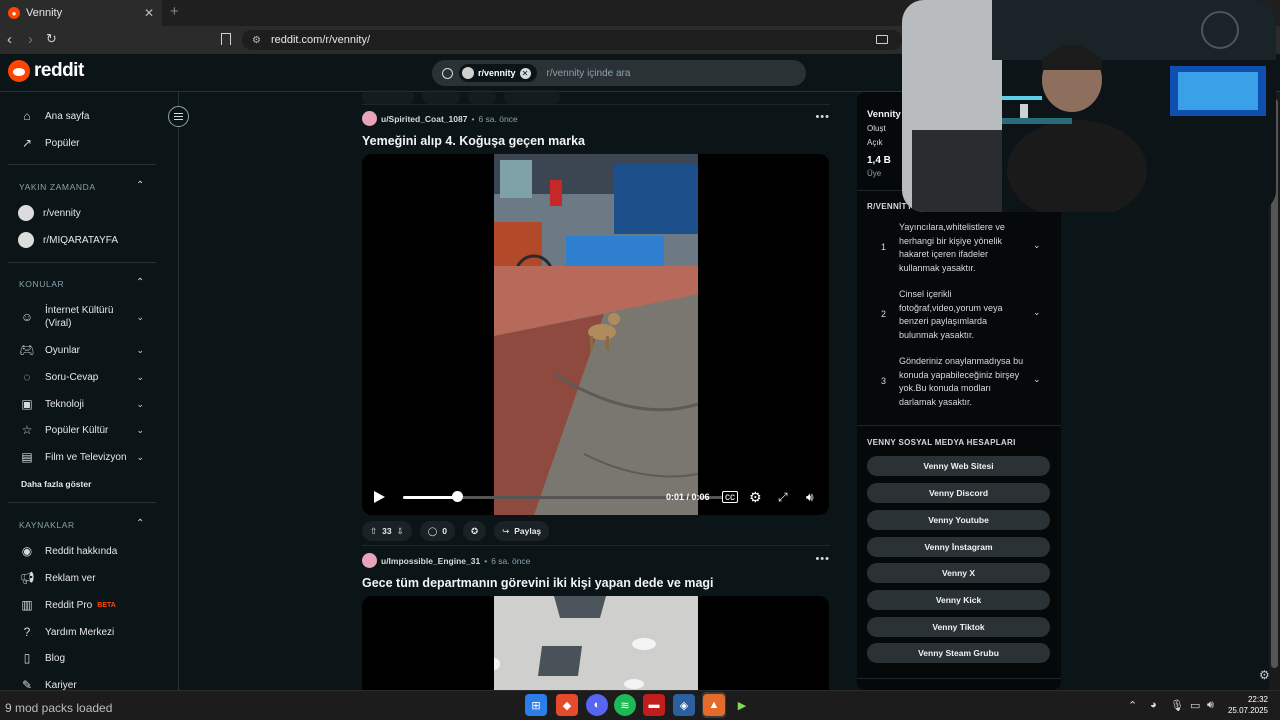 The width and height of the screenshot is (1280, 720). What do you see at coordinates (567, 705) in the screenshot?
I see `brave-icon: ◆` at bounding box center [567, 705].